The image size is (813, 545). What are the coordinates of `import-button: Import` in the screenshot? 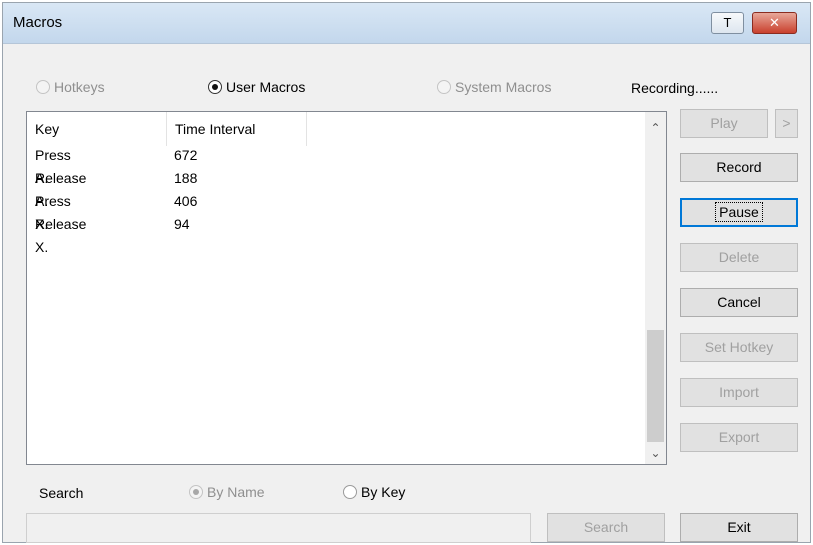 It's located at (739, 392).